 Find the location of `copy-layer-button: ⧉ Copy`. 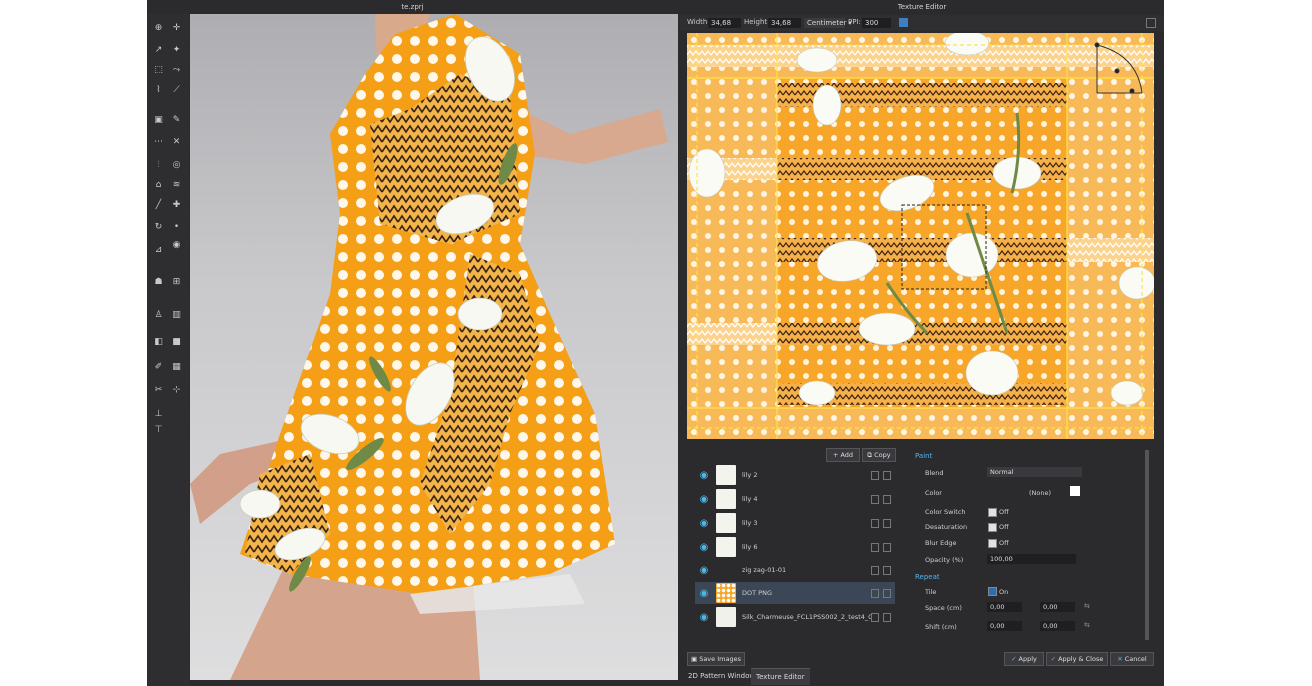

copy-layer-button: ⧉ Copy is located at coordinates (879, 455).